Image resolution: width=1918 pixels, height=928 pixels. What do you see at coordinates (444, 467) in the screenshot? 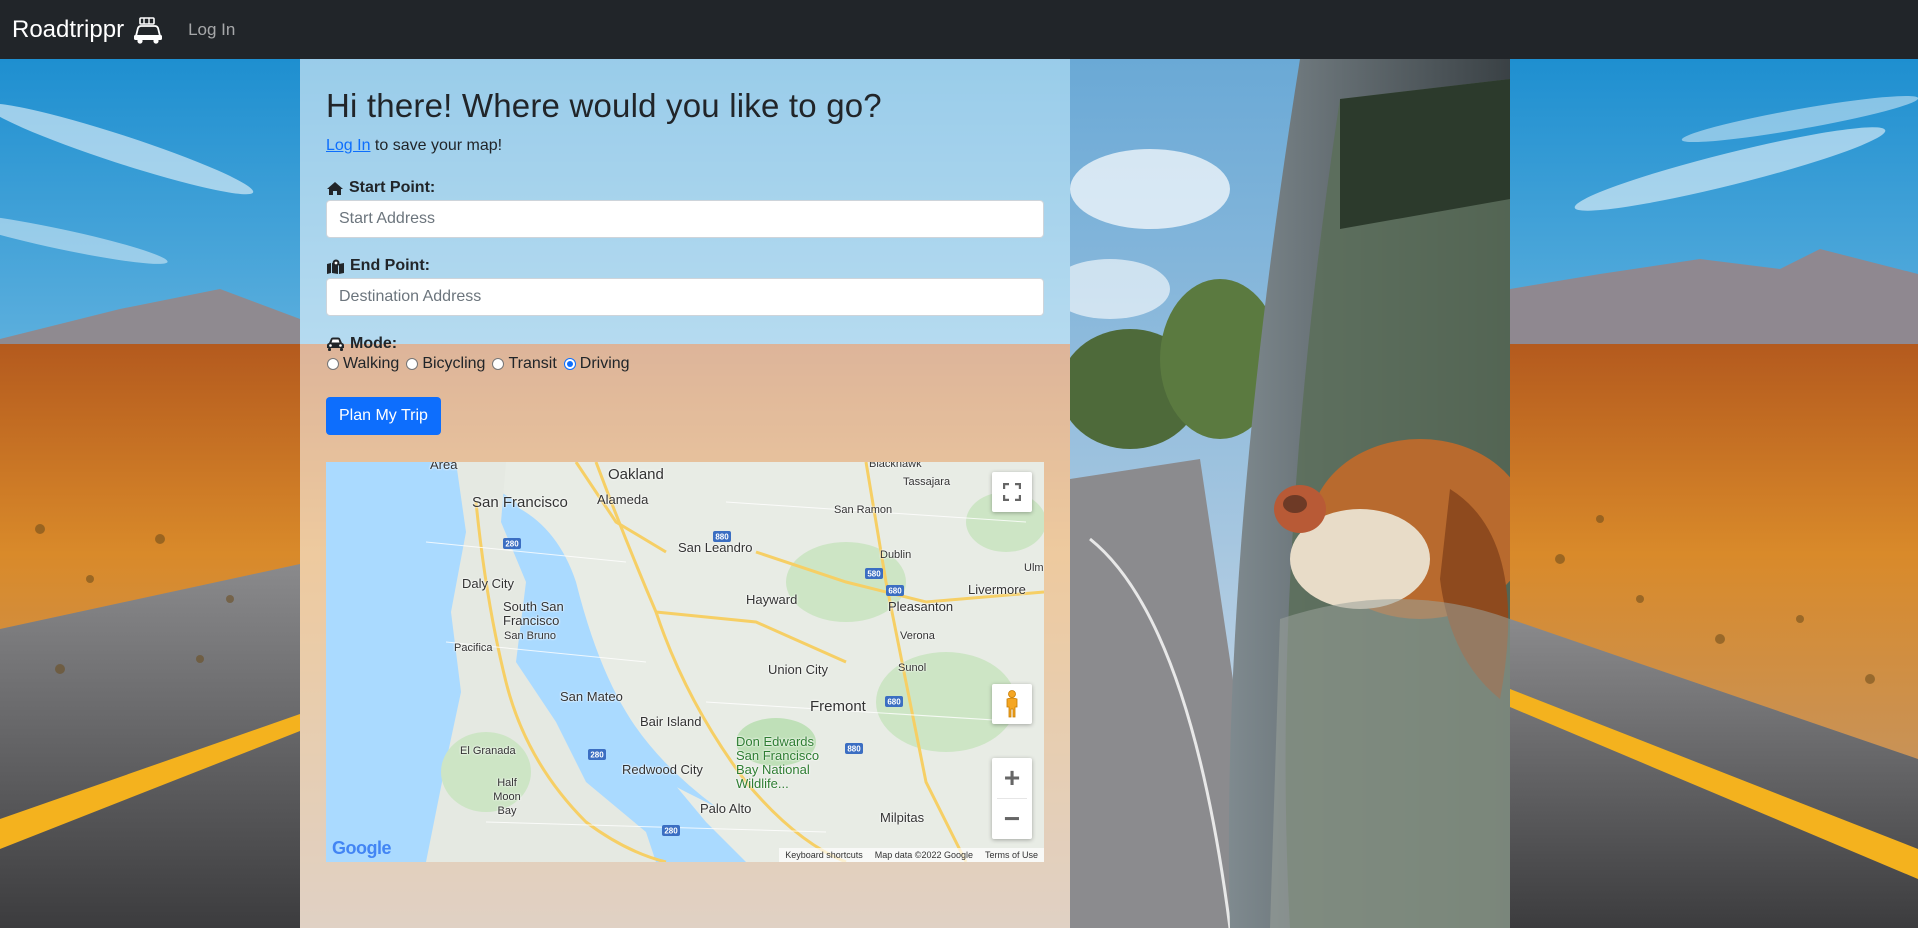
I see `map-label: Area` at bounding box center [444, 467].